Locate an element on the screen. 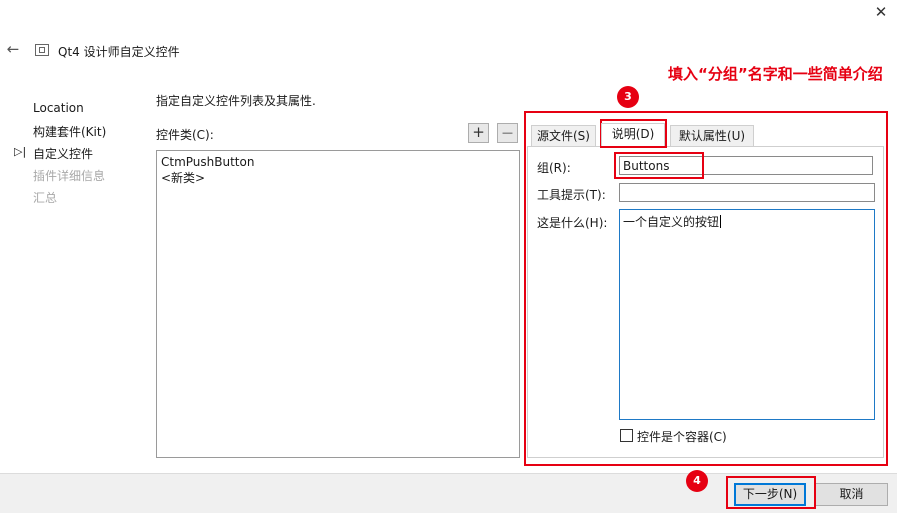 This screenshot has height=513, width=897. annotation-note: 填入“分组”名字和一些简单介绍 is located at coordinates (775, 74).